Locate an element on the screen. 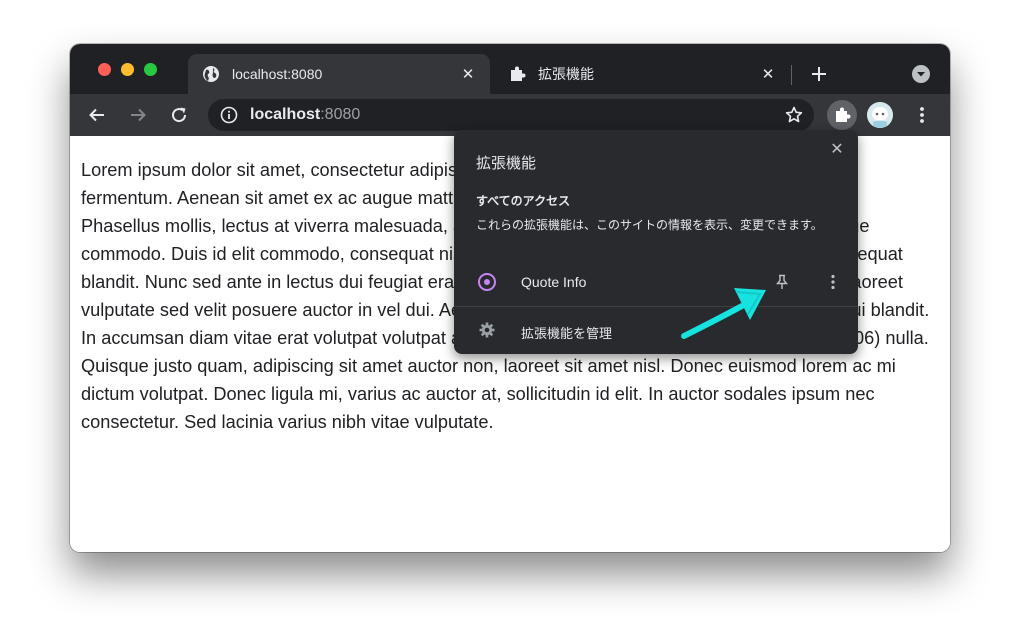  back-button is located at coordinates (97, 115).